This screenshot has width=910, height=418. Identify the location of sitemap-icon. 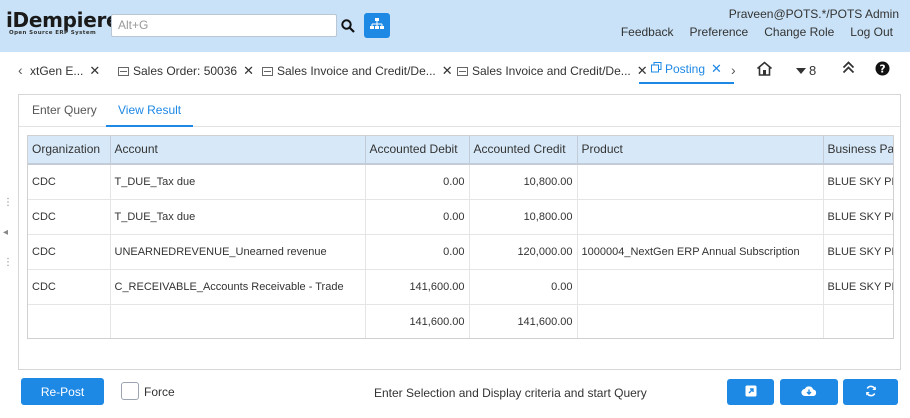
(377, 25).